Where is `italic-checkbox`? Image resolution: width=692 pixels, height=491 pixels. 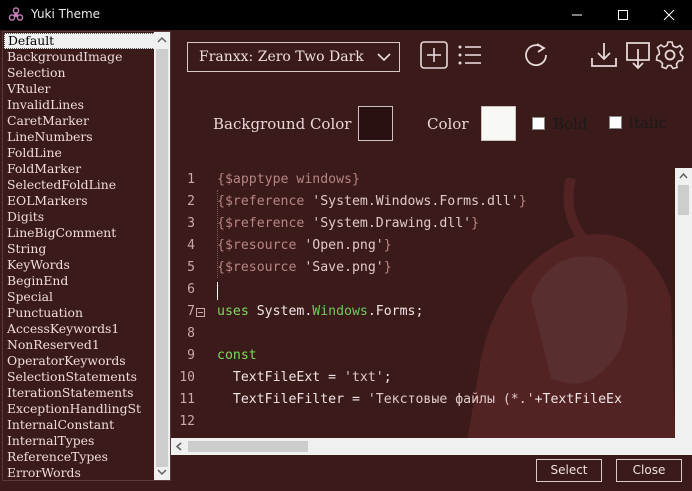 italic-checkbox is located at coordinates (615, 122).